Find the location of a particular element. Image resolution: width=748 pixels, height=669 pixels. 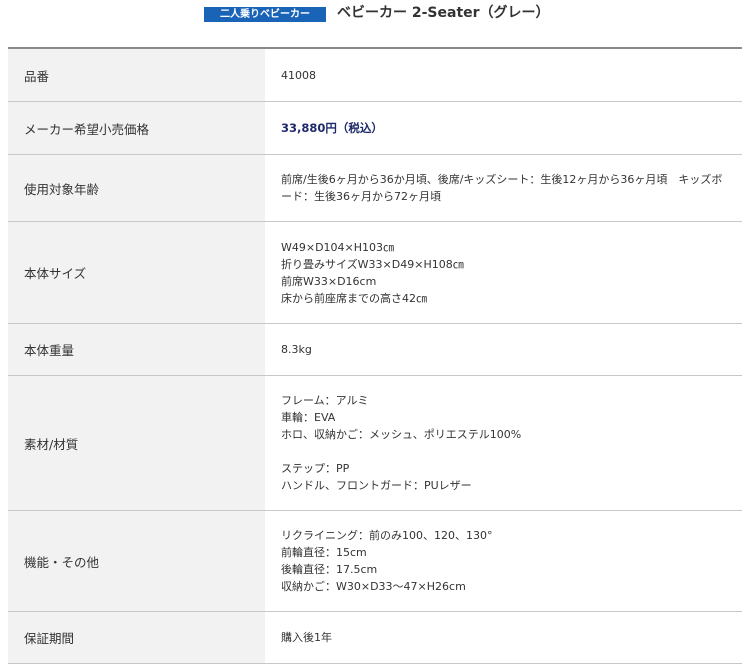

spec-value-line: 折り畳みサイズW33×D49×H108㎝ is located at coordinates (372, 264).